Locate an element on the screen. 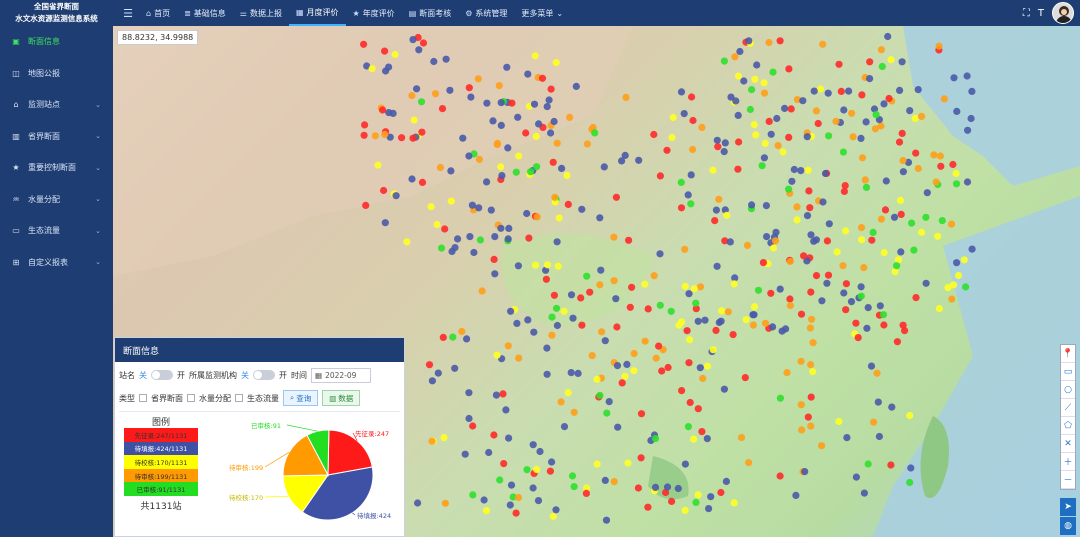 This screenshot has height=537, width=1080. globe-icon: ◍ is located at coordinates (1068, 526).